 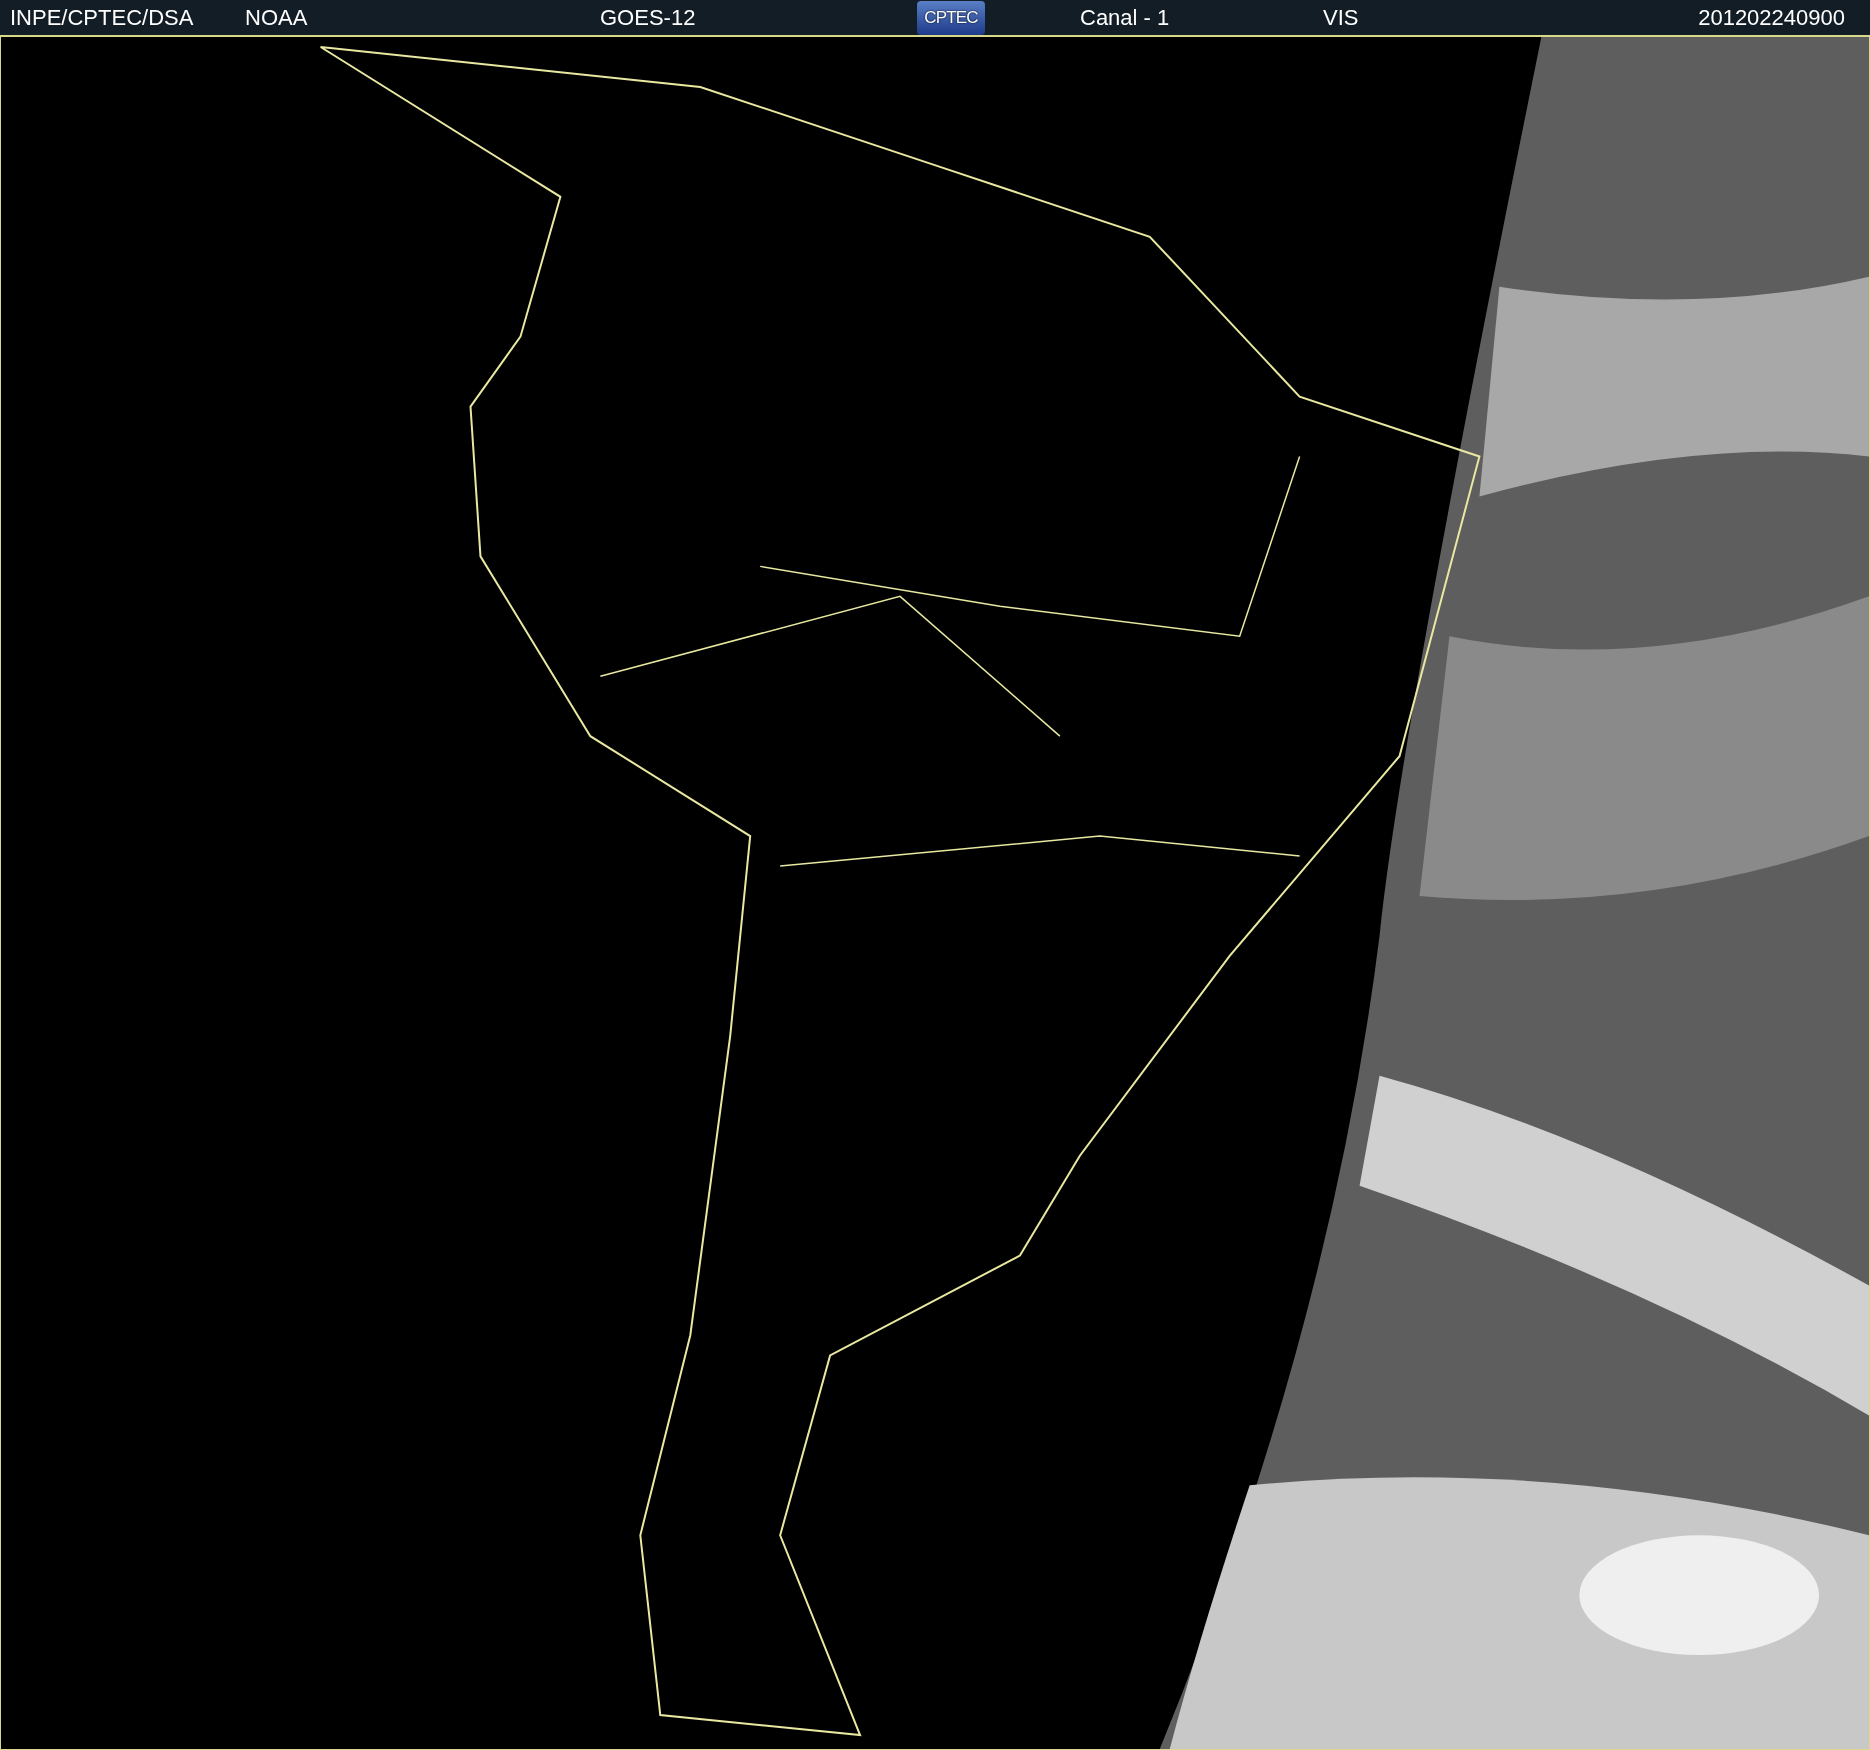 I want to click on header-label: Canal - 1, so click(x=1125, y=17).